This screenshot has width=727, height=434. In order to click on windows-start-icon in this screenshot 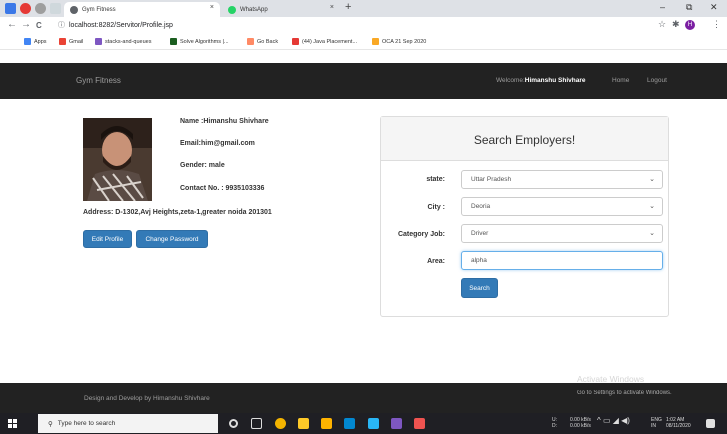, I will do `click(13, 424)`.